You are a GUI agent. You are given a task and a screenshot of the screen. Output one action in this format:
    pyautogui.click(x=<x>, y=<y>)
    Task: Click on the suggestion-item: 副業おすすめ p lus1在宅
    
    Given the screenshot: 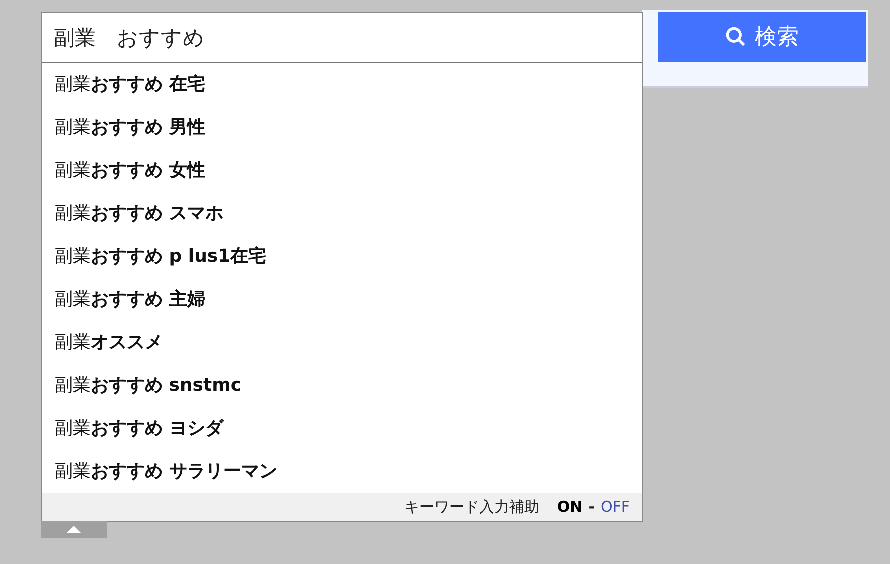 What is the action you would take?
    pyautogui.click(x=342, y=256)
    